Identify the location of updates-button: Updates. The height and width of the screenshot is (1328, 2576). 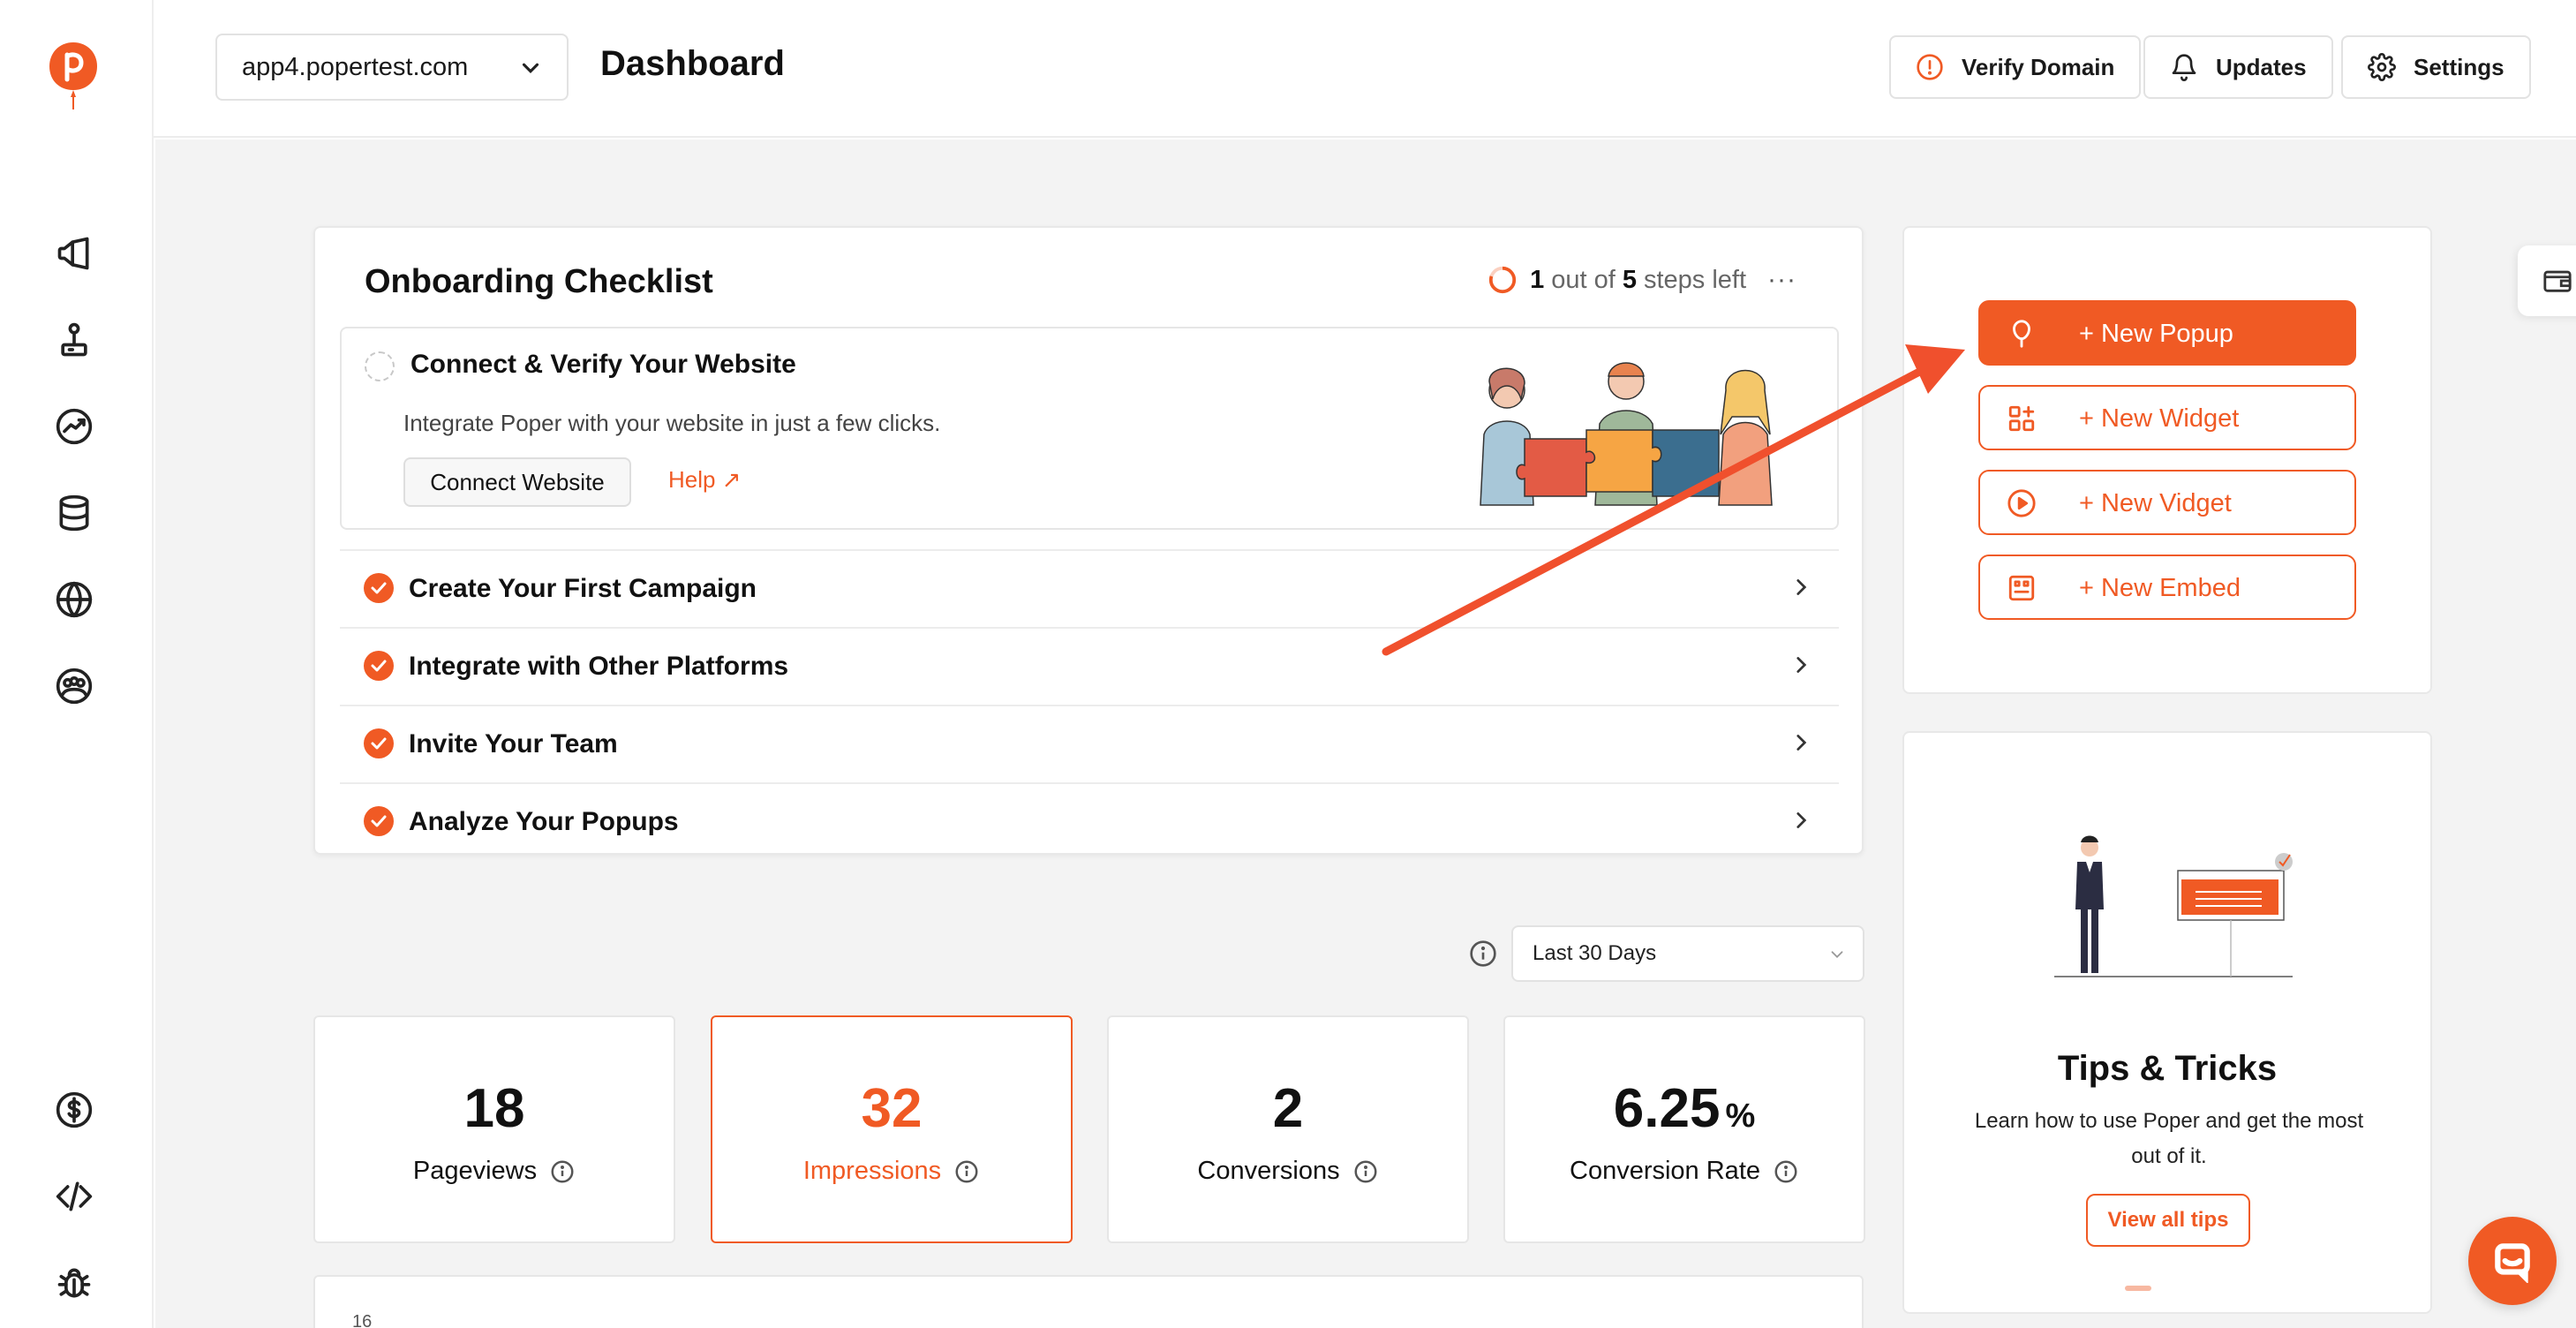
(2238, 67).